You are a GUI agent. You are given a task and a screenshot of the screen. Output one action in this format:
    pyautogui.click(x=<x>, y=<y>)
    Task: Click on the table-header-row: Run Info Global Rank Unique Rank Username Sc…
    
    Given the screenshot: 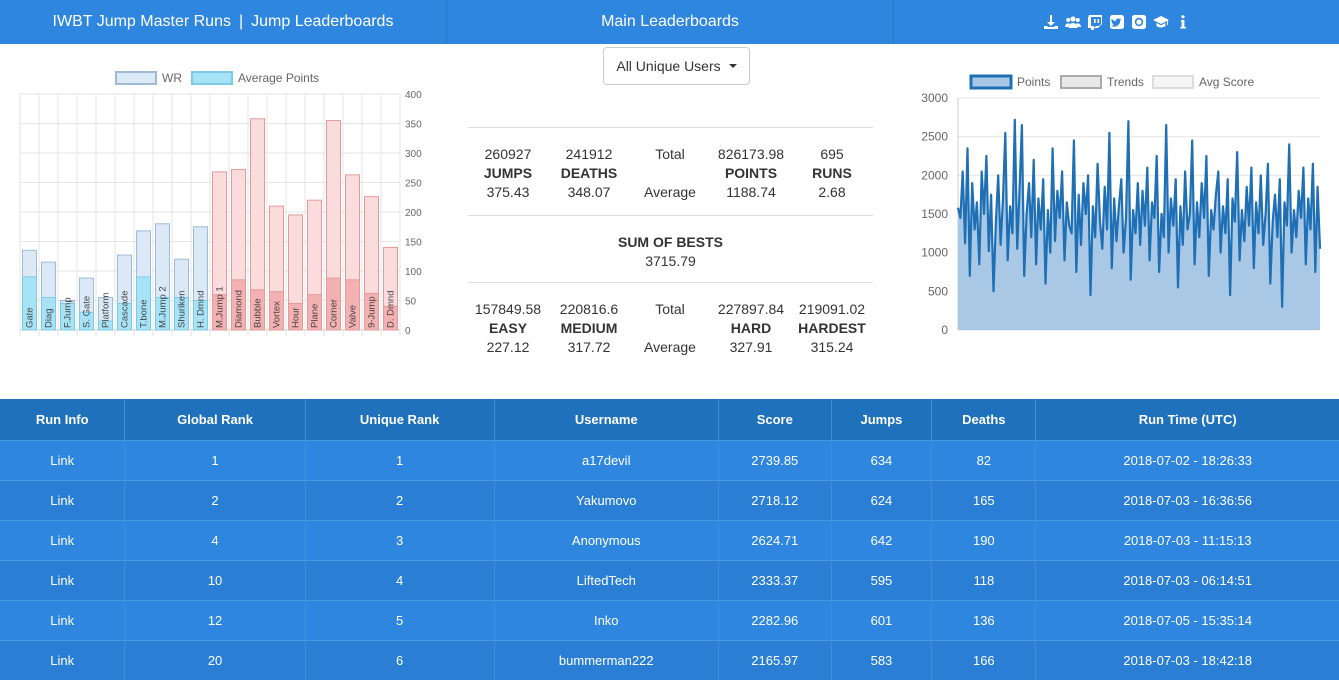 What is the action you would take?
    pyautogui.click(x=669, y=419)
    